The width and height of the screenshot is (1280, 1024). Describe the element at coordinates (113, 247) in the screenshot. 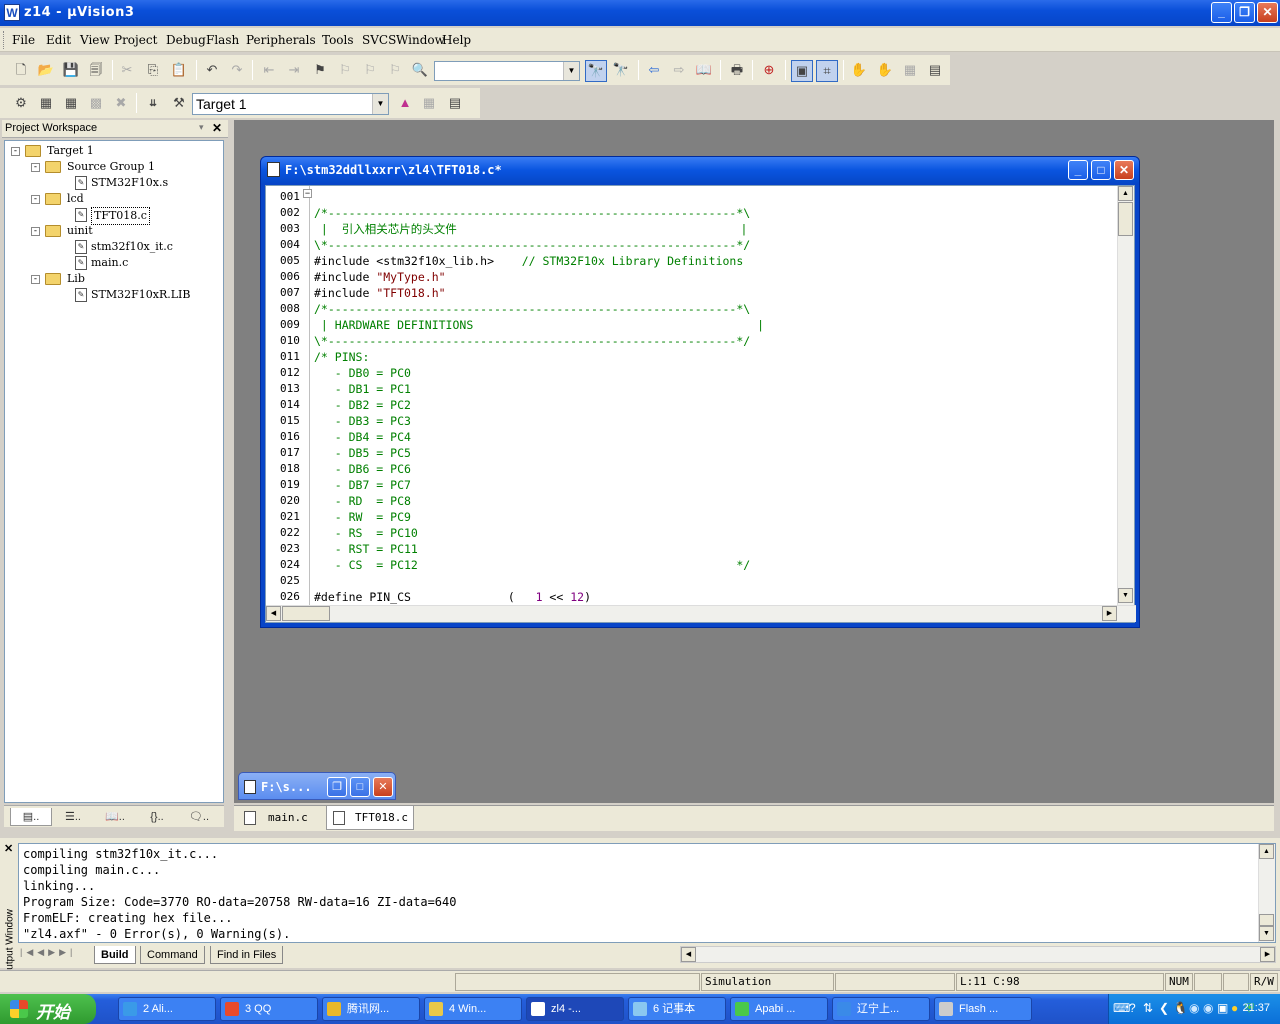

I see `tree-item-file: ✎ stm32f10x_it.c` at that location.